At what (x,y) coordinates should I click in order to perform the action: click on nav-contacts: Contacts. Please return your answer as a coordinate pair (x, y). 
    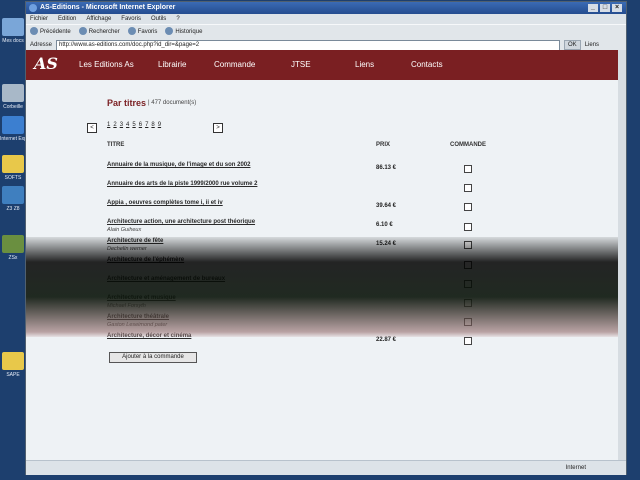
    Looking at the image, I should click on (427, 65).